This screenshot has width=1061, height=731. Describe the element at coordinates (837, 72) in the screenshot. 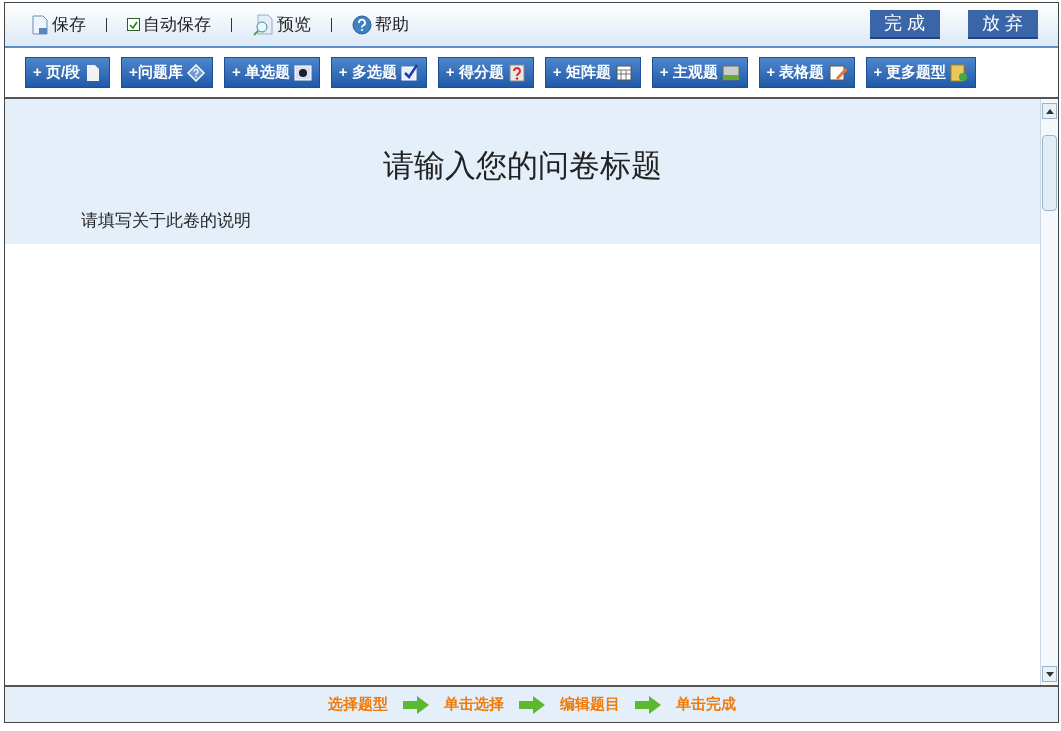

I see `table-pencil-icon` at that location.